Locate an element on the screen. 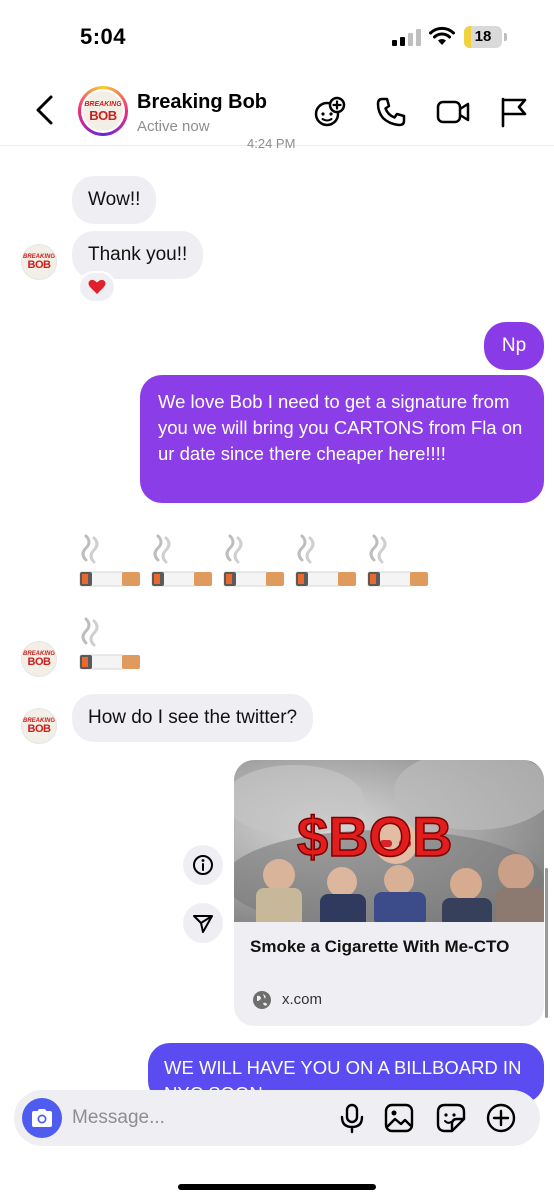  link-preview-title: Smoke a Cigarette With Me-CTO is located at coordinates (380, 946).